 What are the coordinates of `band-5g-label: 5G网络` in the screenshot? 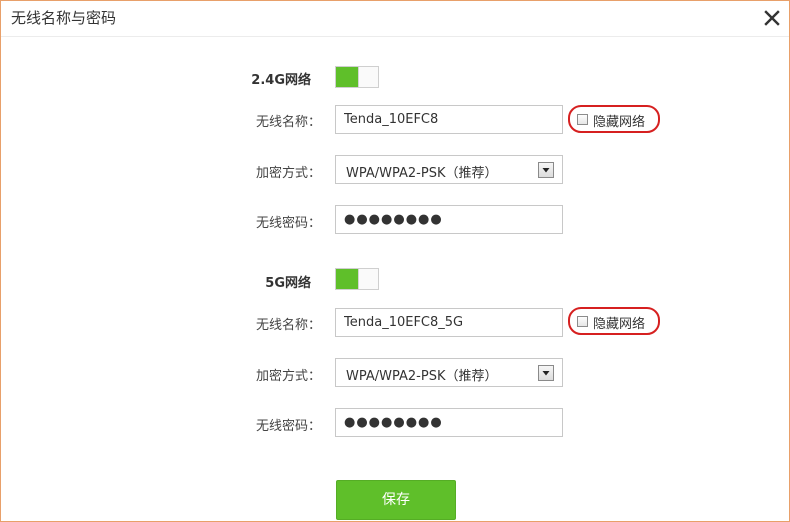 It's located at (288, 283).